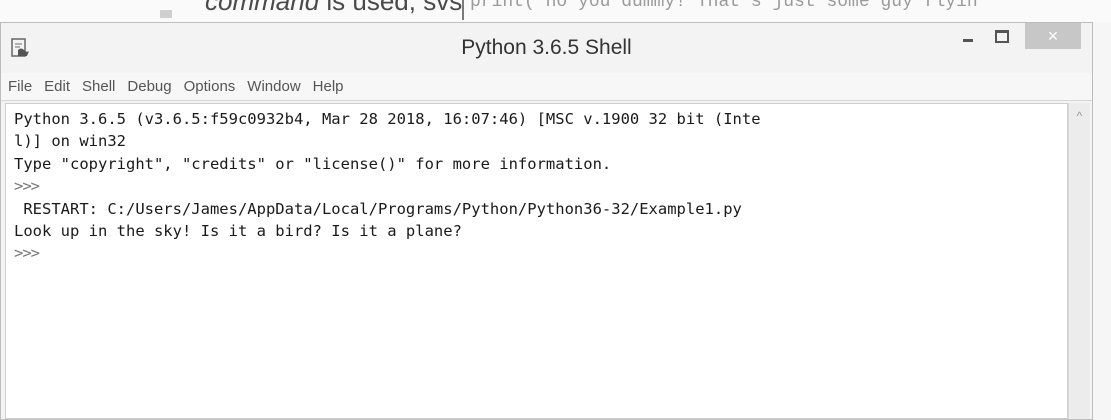  What do you see at coordinates (27, 186) in the screenshot?
I see `shell-prompt: >>>` at bounding box center [27, 186].